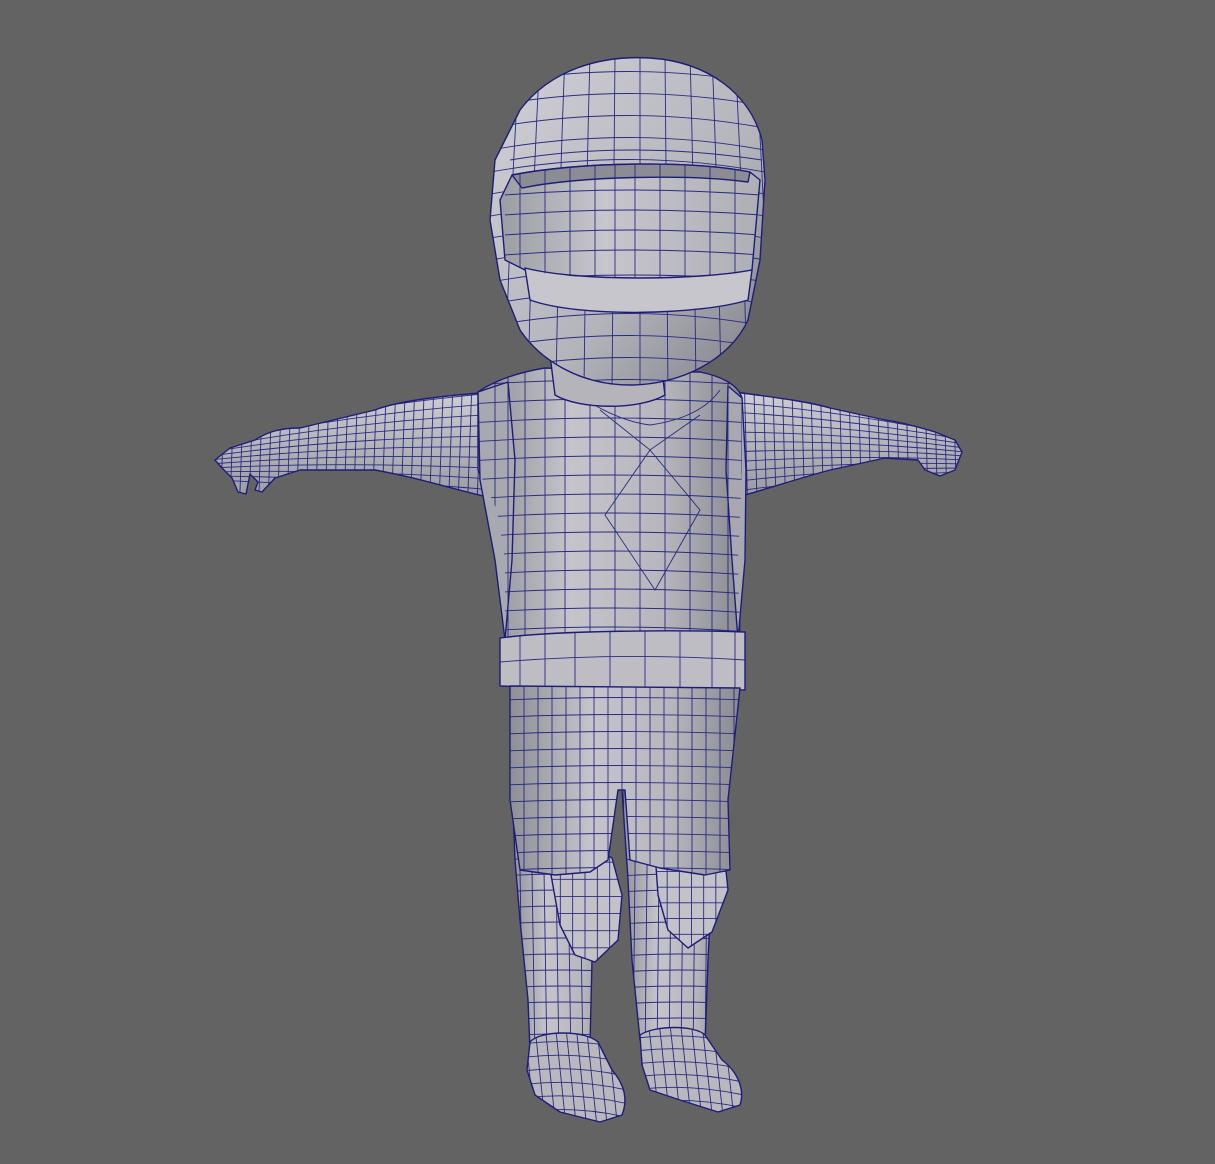 The height and width of the screenshot is (1164, 1215). What do you see at coordinates (696, 1072) in the screenshot?
I see `right-boot` at bounding box center [696, 1072].